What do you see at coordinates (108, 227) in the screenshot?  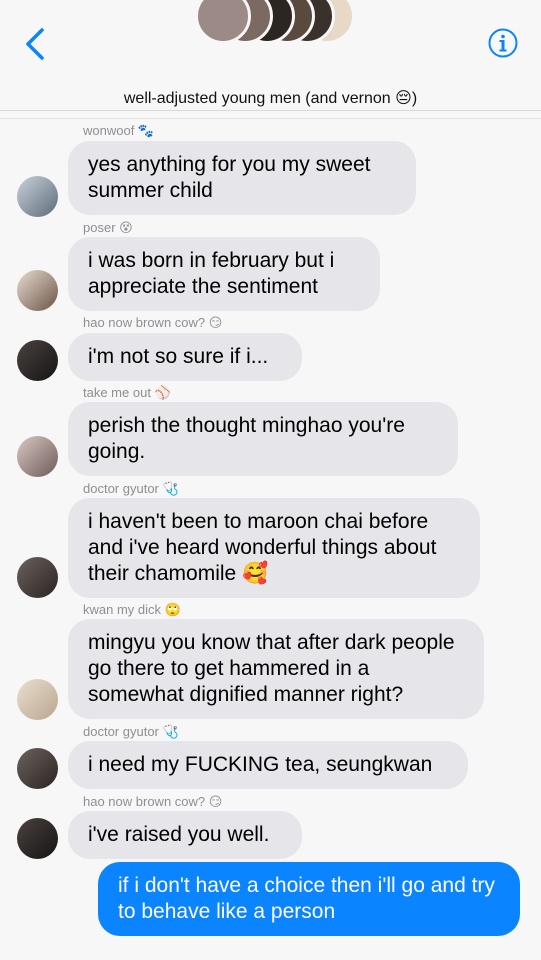 I see `sender-name: poser 😵` at bounding box center [108, 227].